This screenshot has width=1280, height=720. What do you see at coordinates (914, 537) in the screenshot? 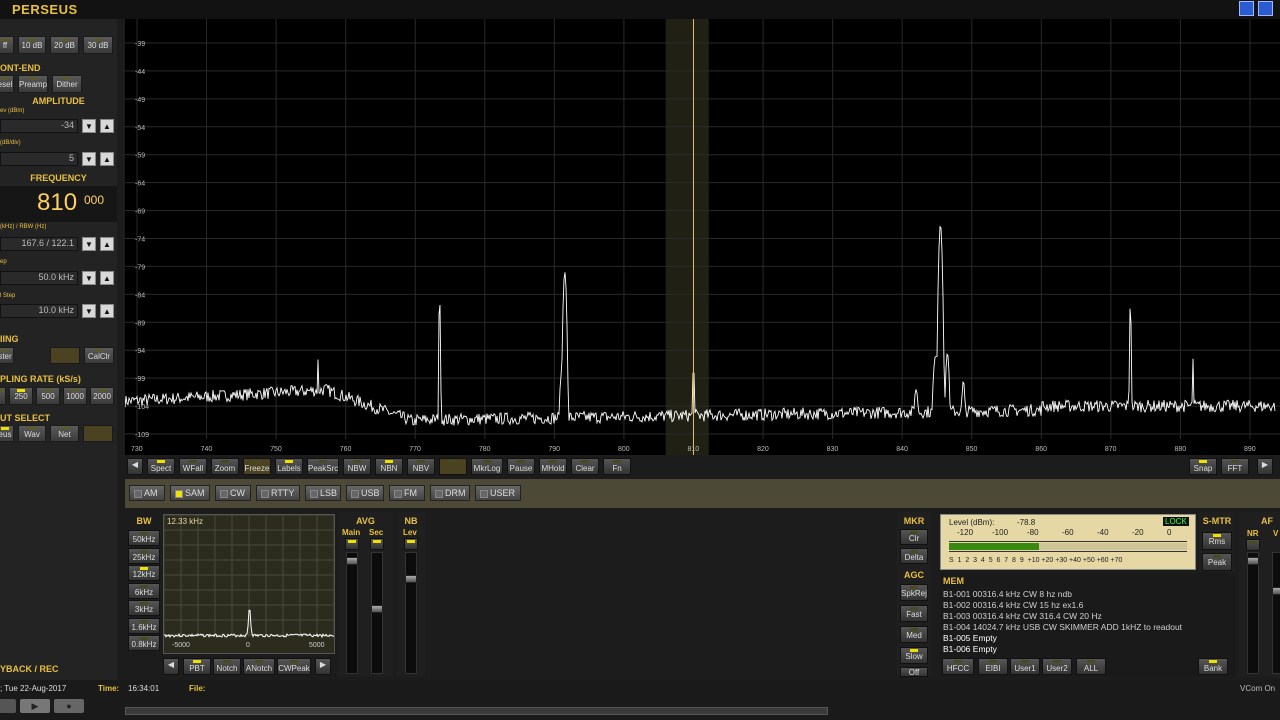
I see `mkr-clr-button: Clr` at bounding box center [914, 537].